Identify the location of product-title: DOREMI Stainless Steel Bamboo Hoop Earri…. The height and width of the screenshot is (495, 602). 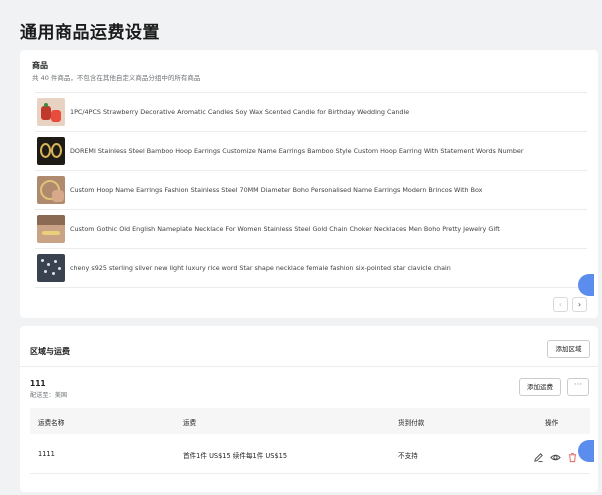
(297, 151).